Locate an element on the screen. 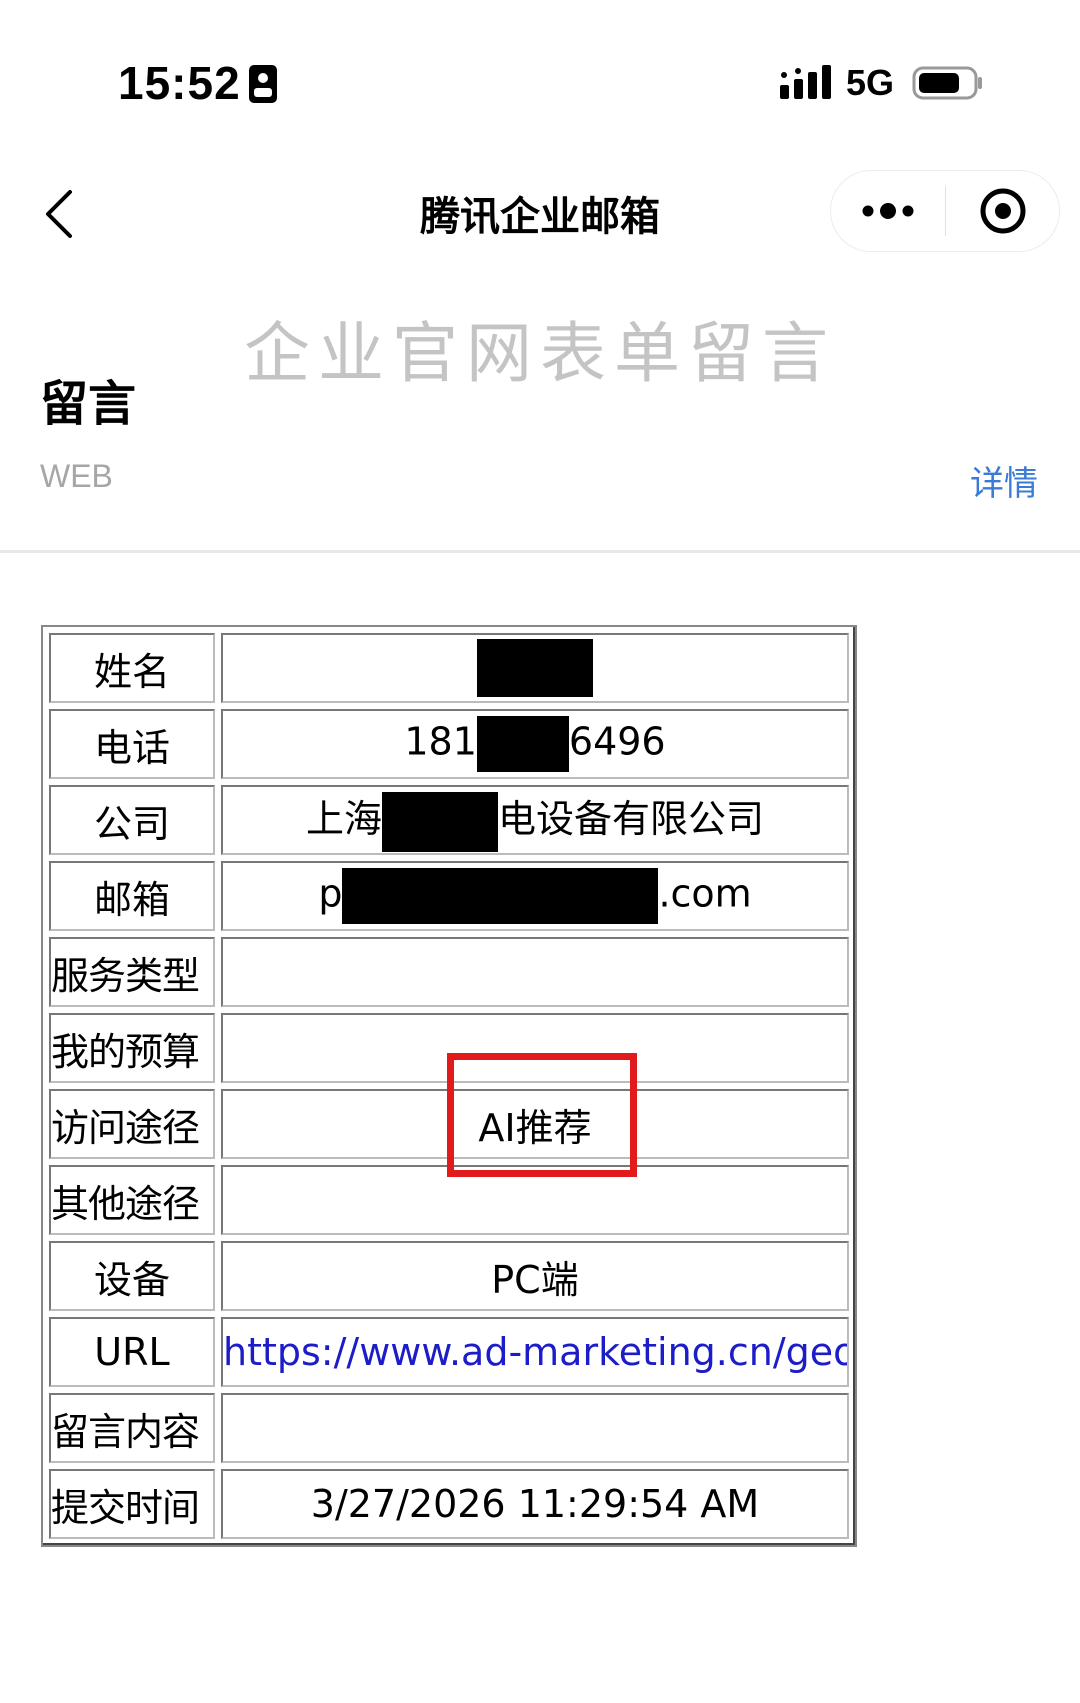 This screenshot has width=1080, height=1703. row-value-name is located at coordinates (535, 668).